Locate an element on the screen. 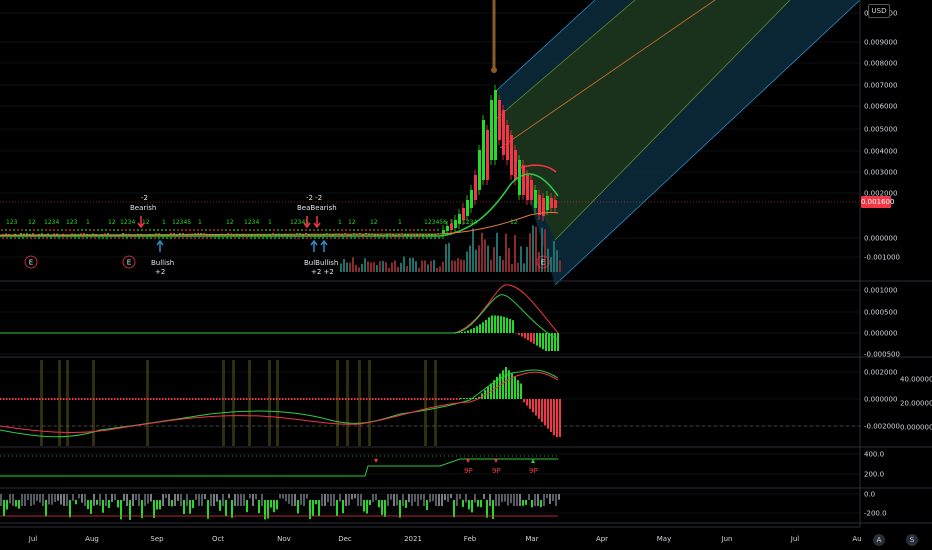  oscillator-right-tick: 20.000000 is located at coordinates (916, 404).